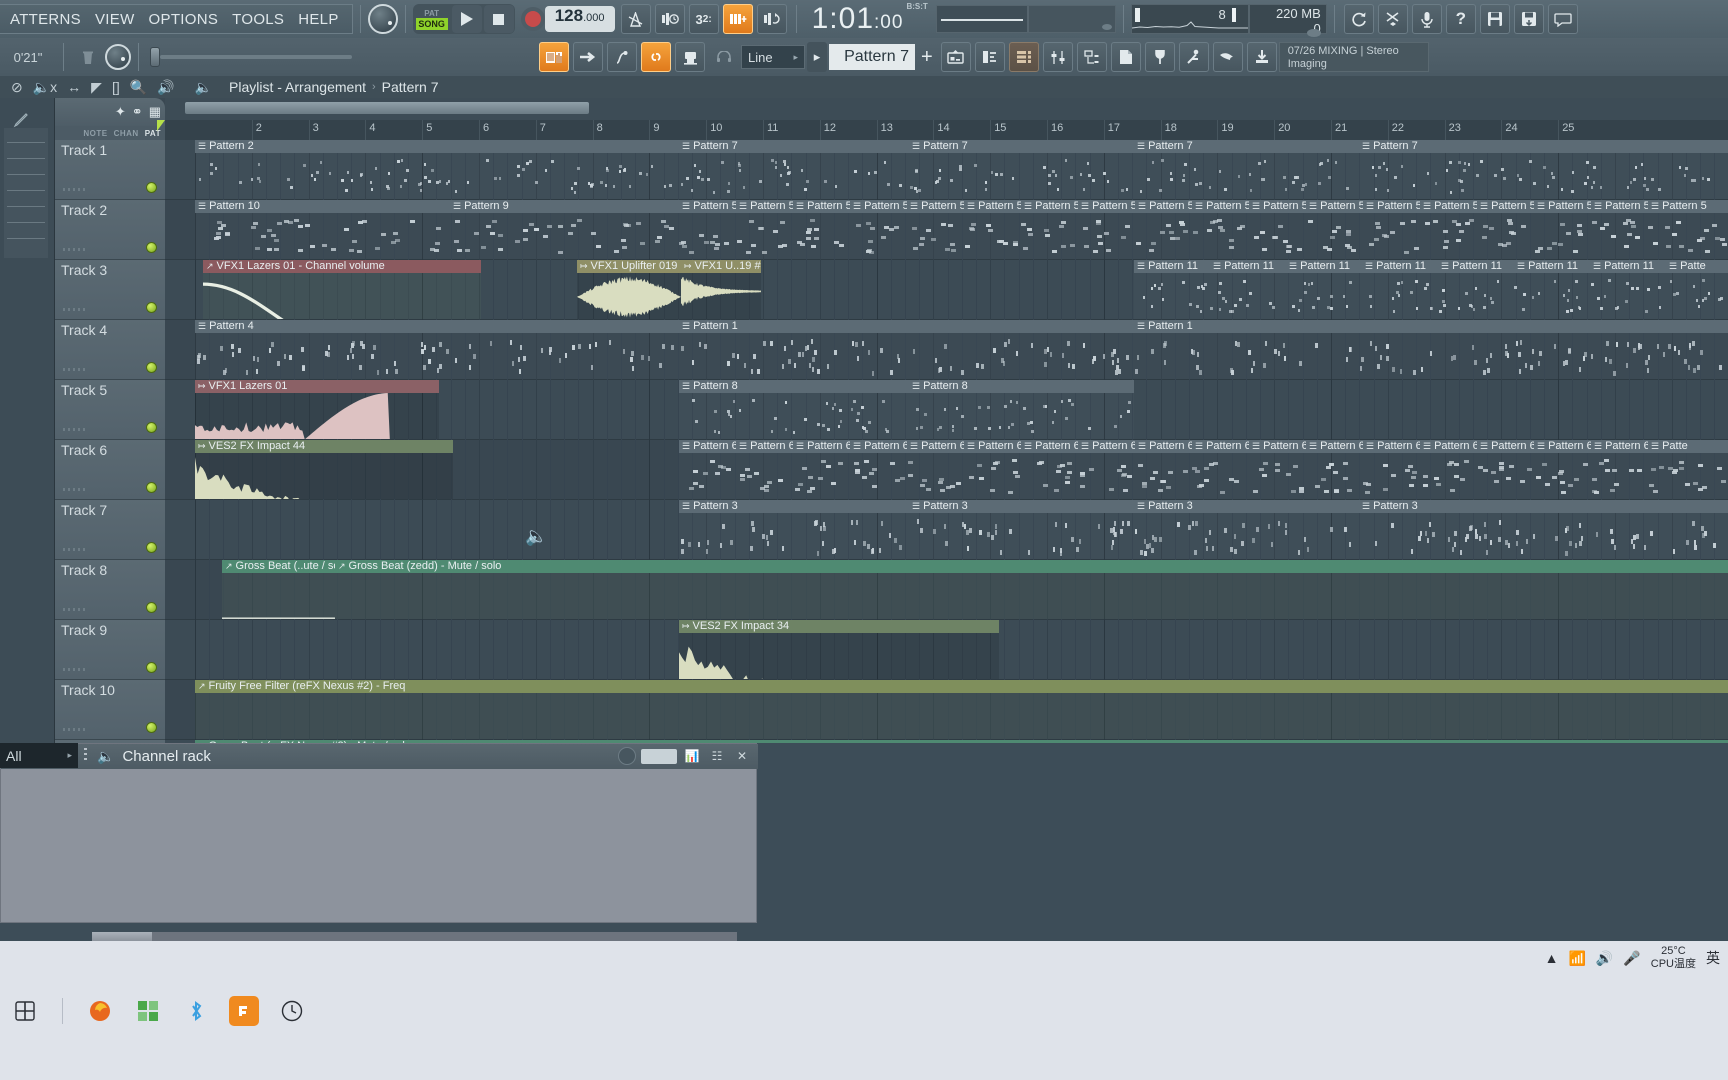  What do you see at coordinates (437, 349) in the screenshot?
I see `playlist-clip: ☰ Pattern 4` at bounding box center [437, 349].